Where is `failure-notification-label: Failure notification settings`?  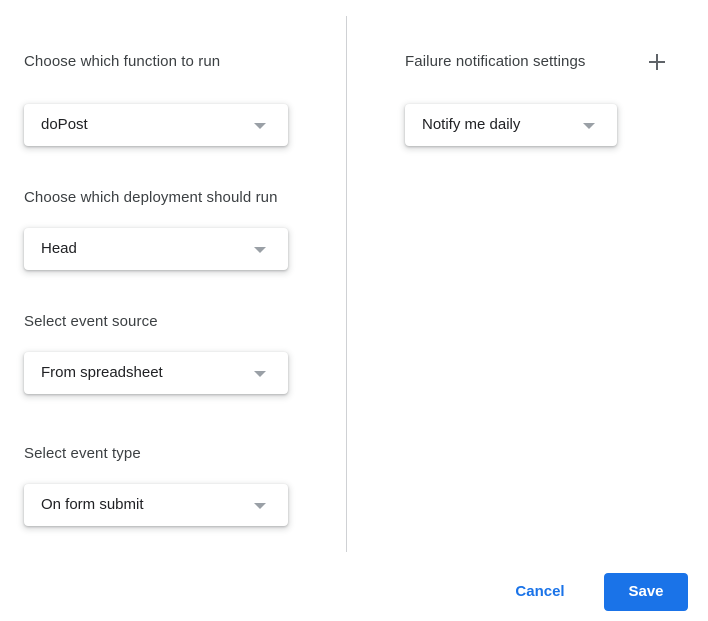
failure-notification-label: Failure notification settings is located at coordinates (495, 61).